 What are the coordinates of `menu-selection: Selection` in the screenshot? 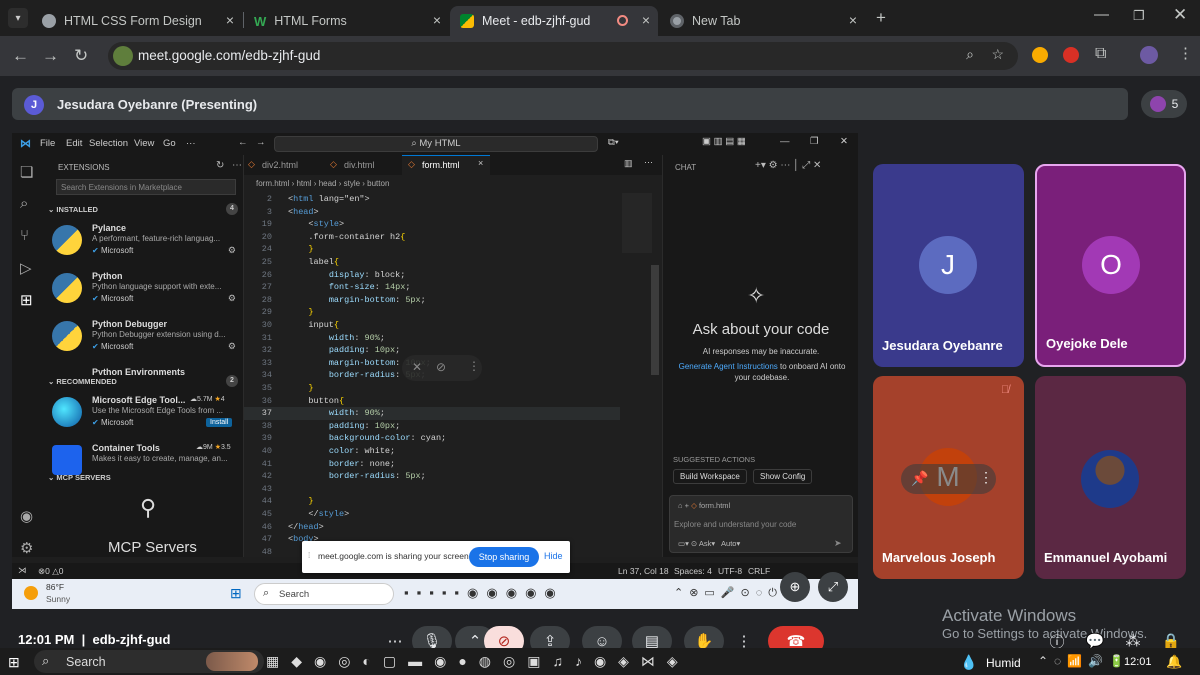 It's located at (108, 143).